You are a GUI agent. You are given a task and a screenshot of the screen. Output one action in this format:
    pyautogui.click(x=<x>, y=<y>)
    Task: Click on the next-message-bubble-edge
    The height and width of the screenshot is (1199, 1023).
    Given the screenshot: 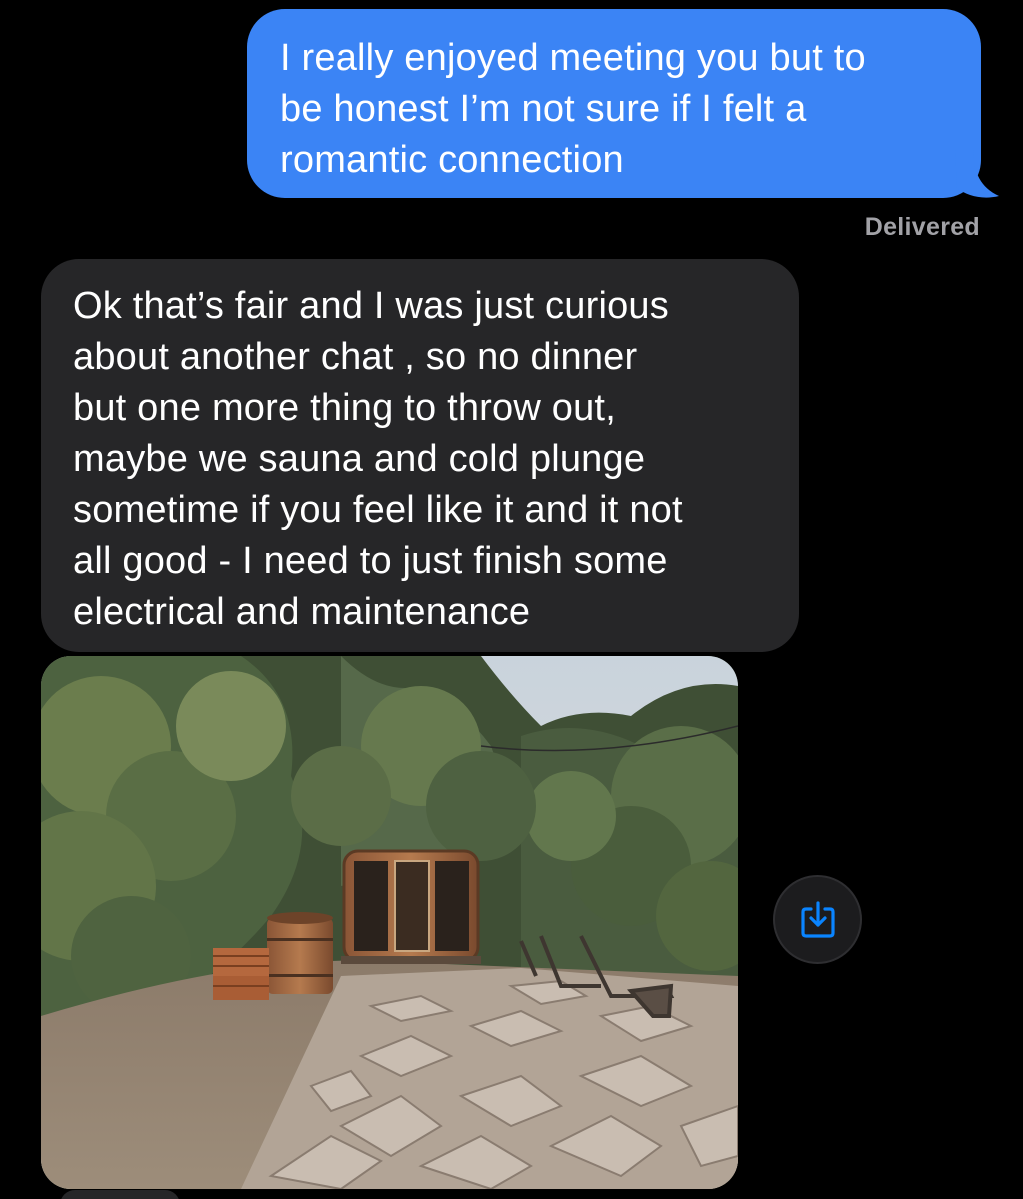 What is the action you would take?
    pyautogui.click(x=120, y=1194)
    